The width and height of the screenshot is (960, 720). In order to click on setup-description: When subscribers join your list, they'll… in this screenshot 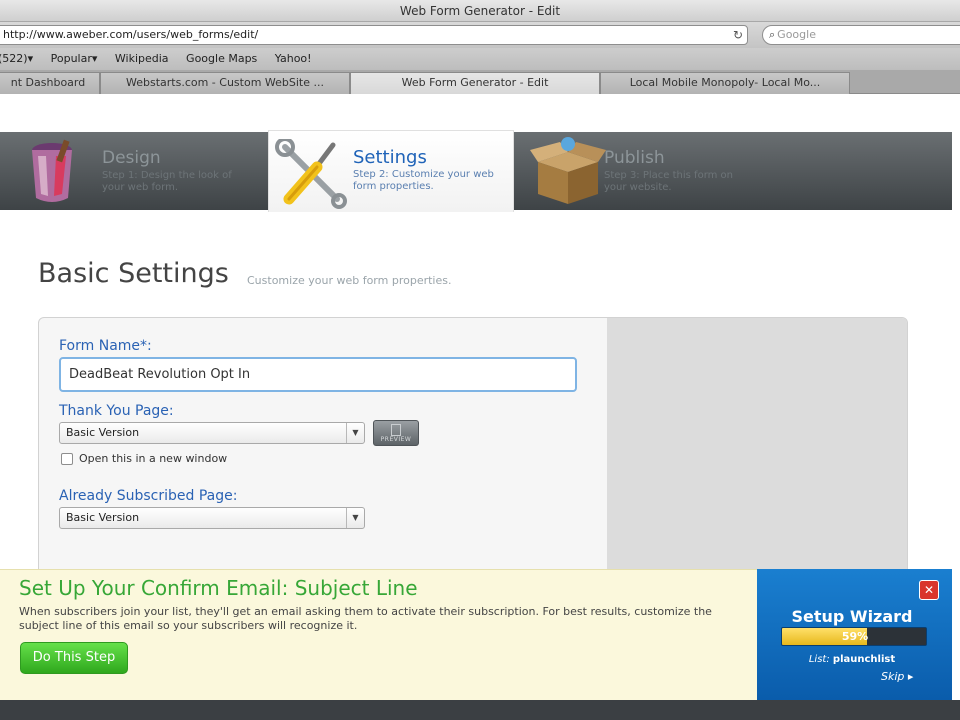, I will do `click(365, 618)`.